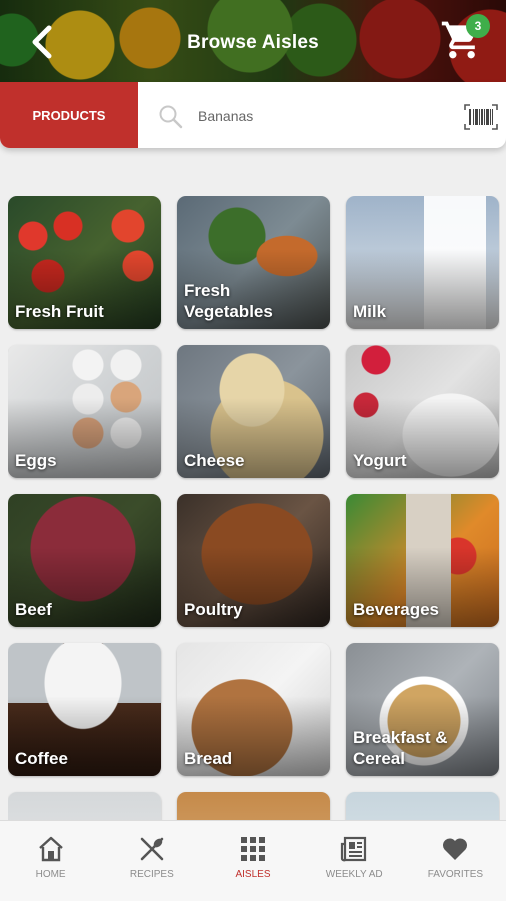 This screenshot has height=901, width=506. I want to click on heart-icon, so click(455, 849).